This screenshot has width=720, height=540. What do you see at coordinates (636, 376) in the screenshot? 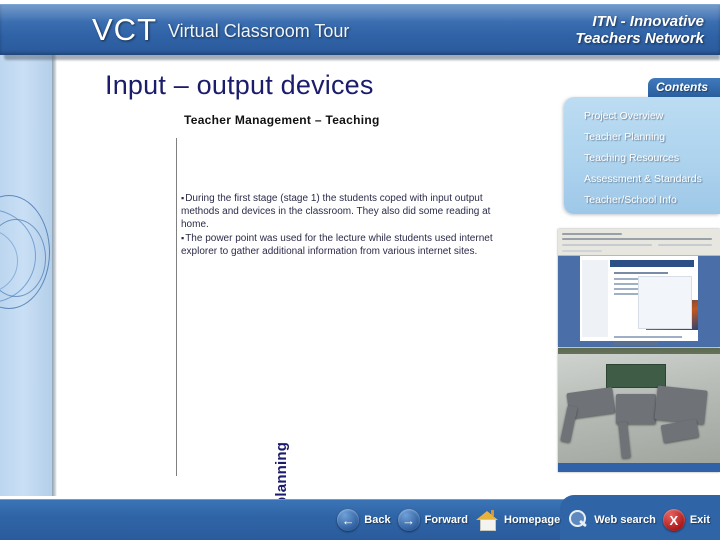
I see `photo-circuit-board` at bounding box center [636, 376].